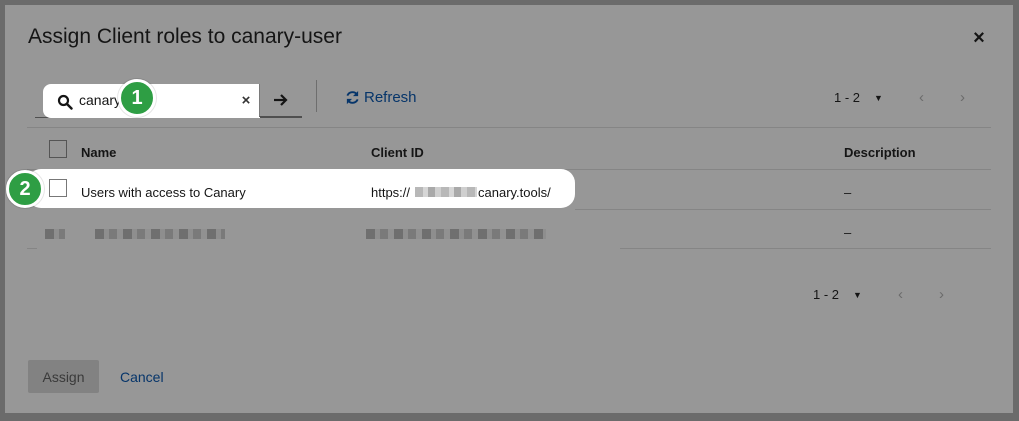 This screenshot has height=421, width=1019. Describe the element at coordinates (509, 127) in the screenshot. I see `table-top-border` at that location.